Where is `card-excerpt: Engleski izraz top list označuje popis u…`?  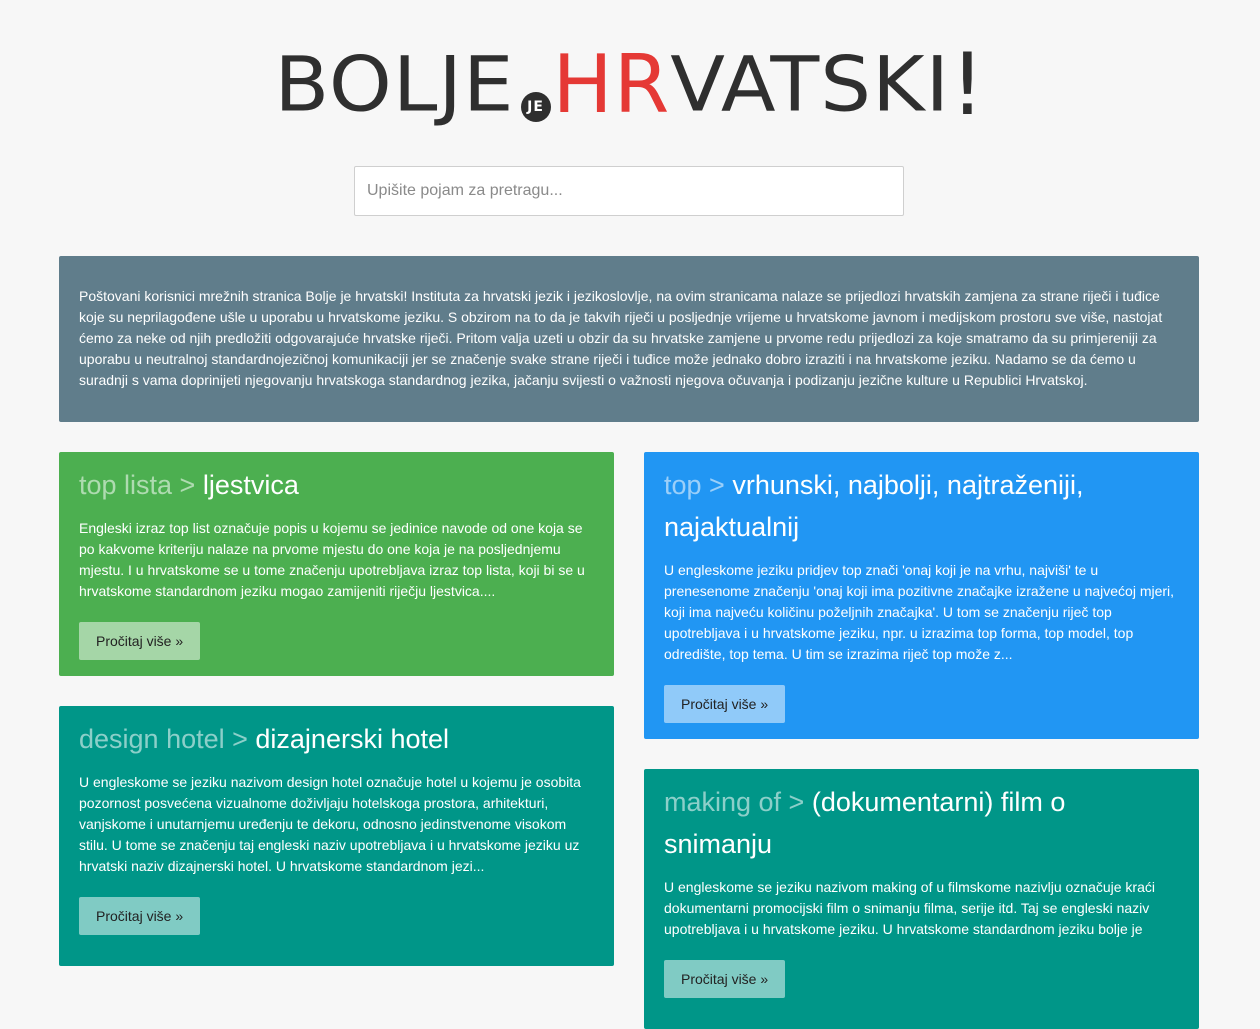 card-excerpt: Engleski izraz top list označuje popis u… is located at coordinates (332, 559).